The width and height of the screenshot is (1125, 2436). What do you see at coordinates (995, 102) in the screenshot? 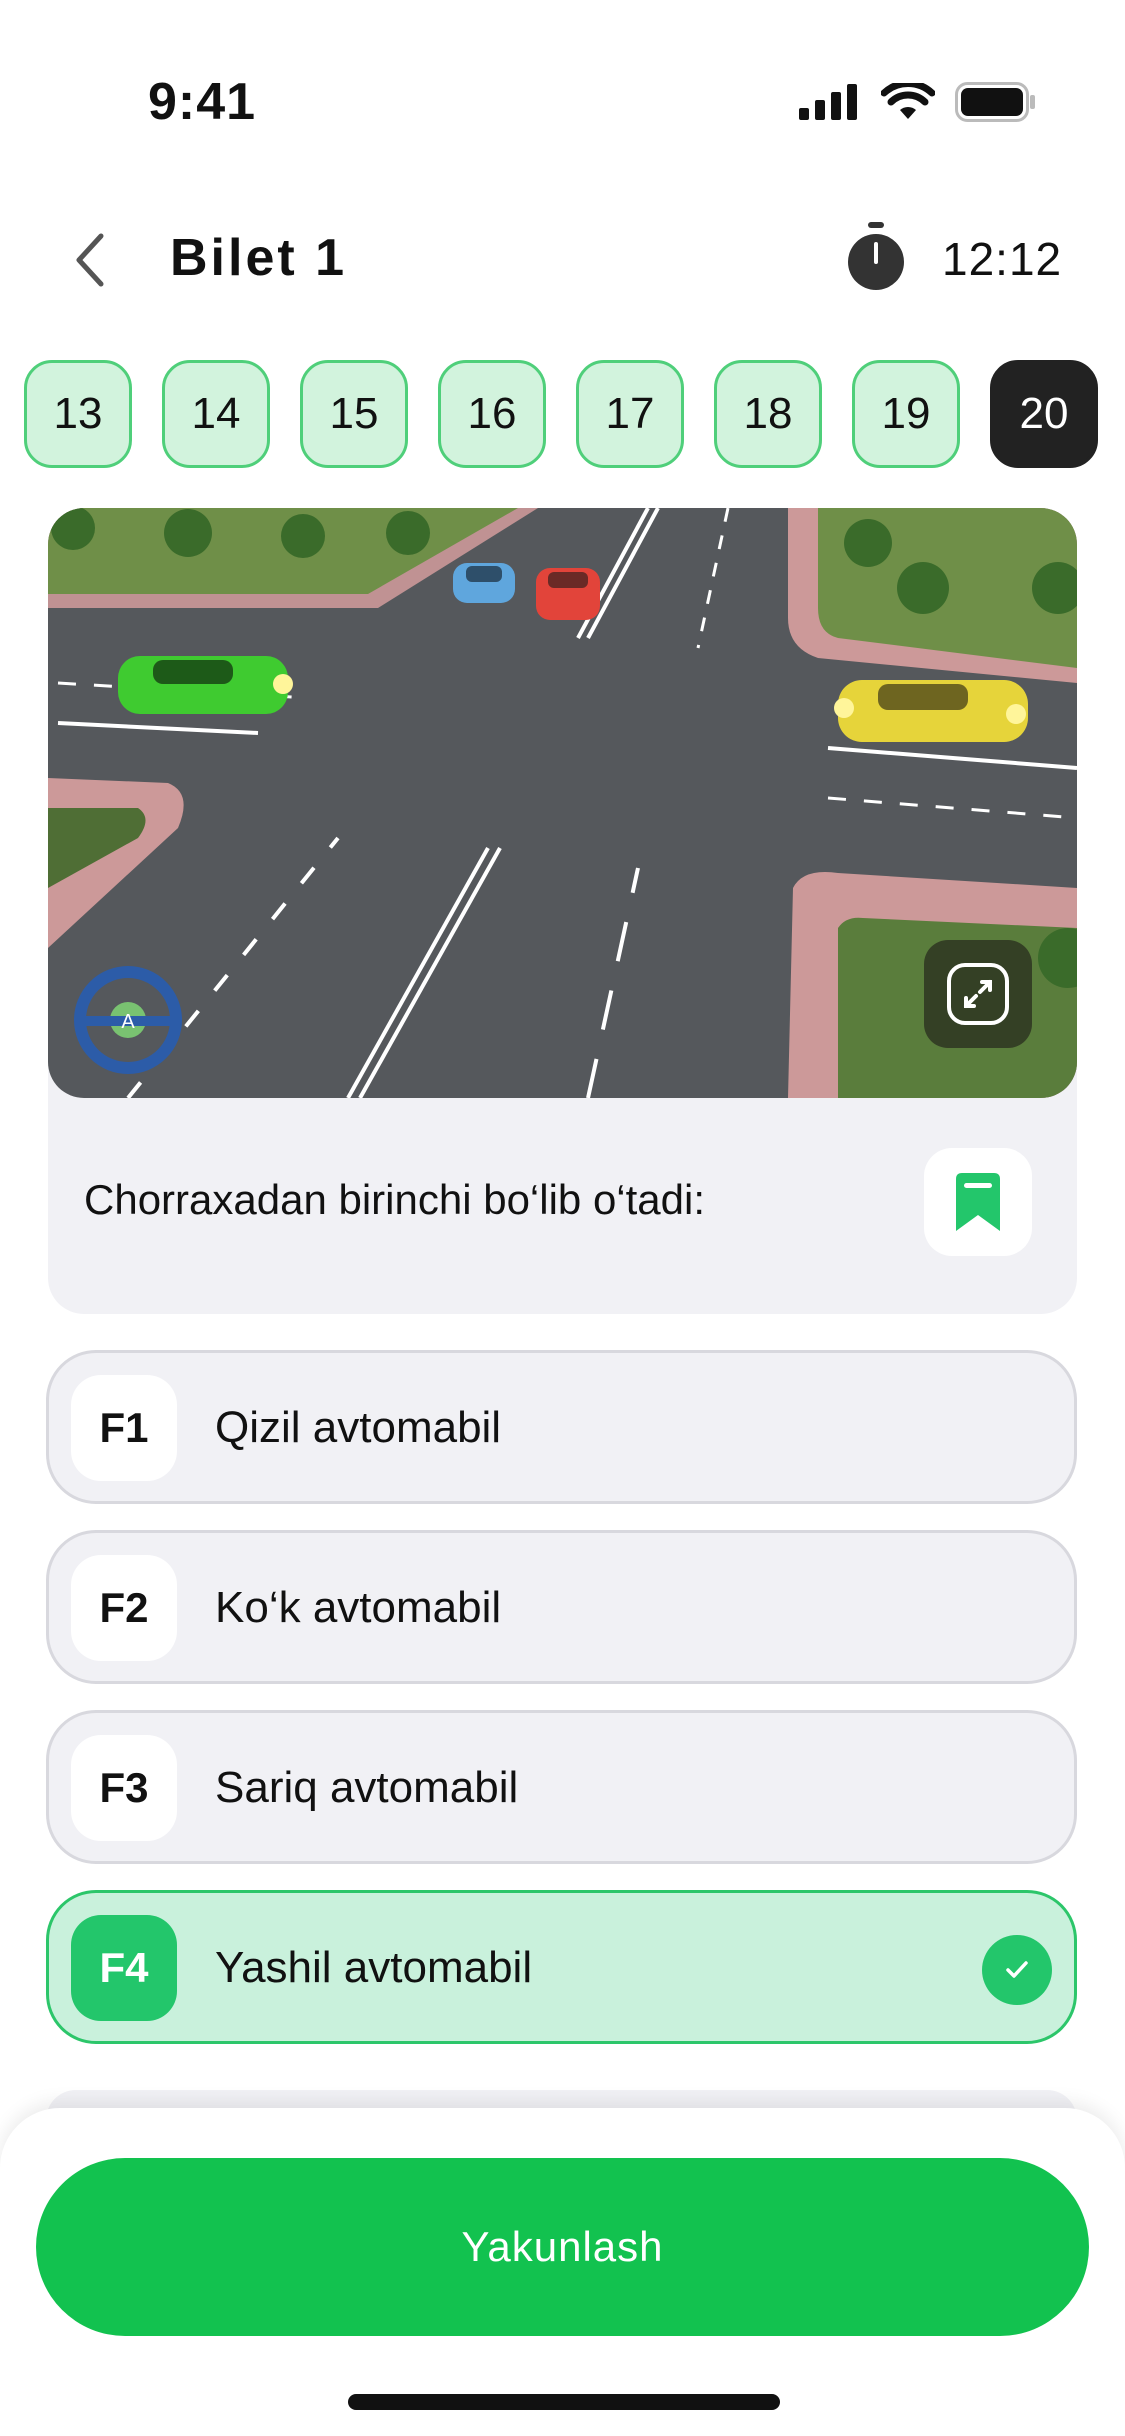
I see `battery-icon` at bounding box center [995, 102].